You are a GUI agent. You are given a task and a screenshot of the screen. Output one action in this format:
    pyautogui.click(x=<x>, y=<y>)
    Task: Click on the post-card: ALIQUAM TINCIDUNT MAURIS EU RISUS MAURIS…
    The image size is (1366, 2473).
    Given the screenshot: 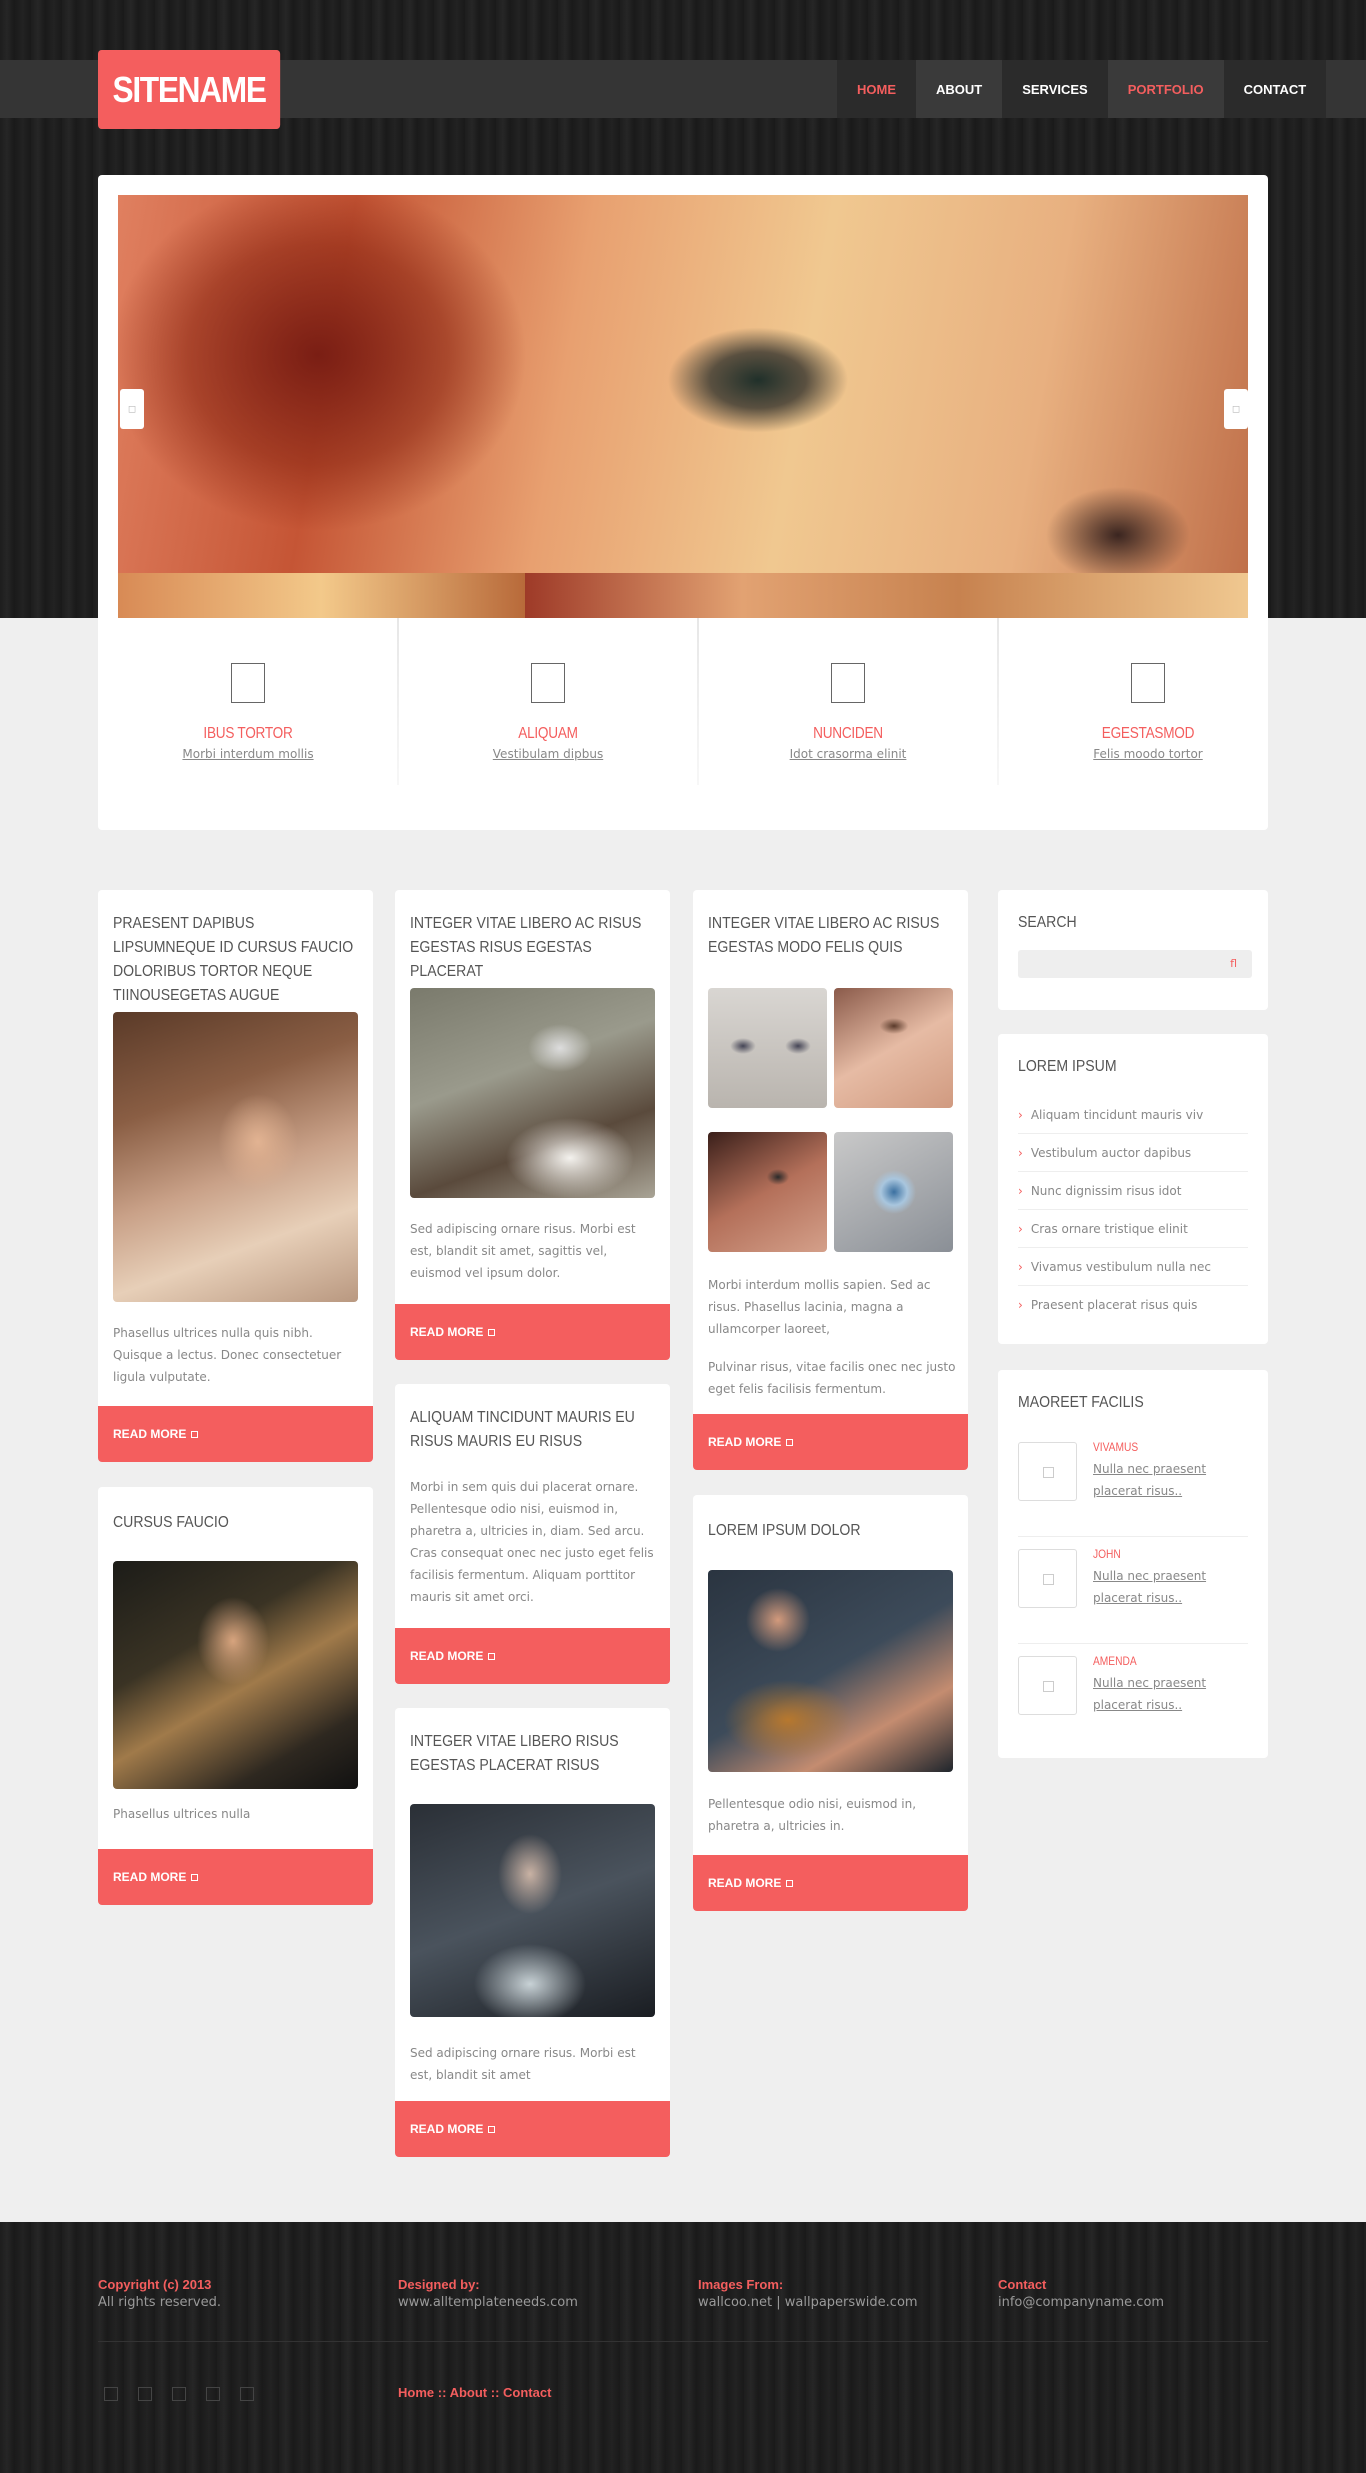 What is the action you would take?
    pyautogui.click(x=532, y=1534)
    